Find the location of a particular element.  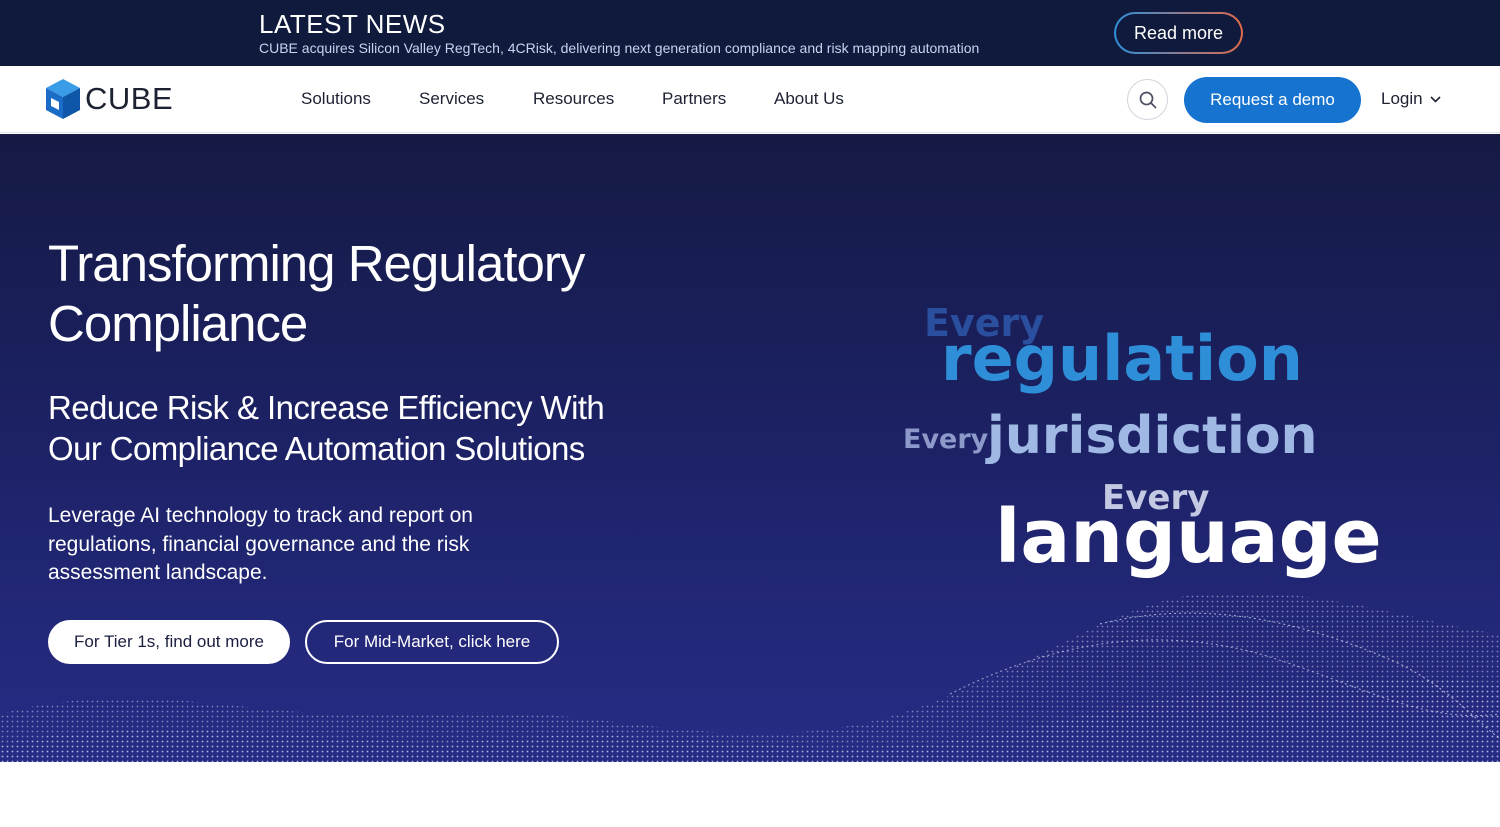

hero-title-line: Compliance is located at coordinates (178, 323).